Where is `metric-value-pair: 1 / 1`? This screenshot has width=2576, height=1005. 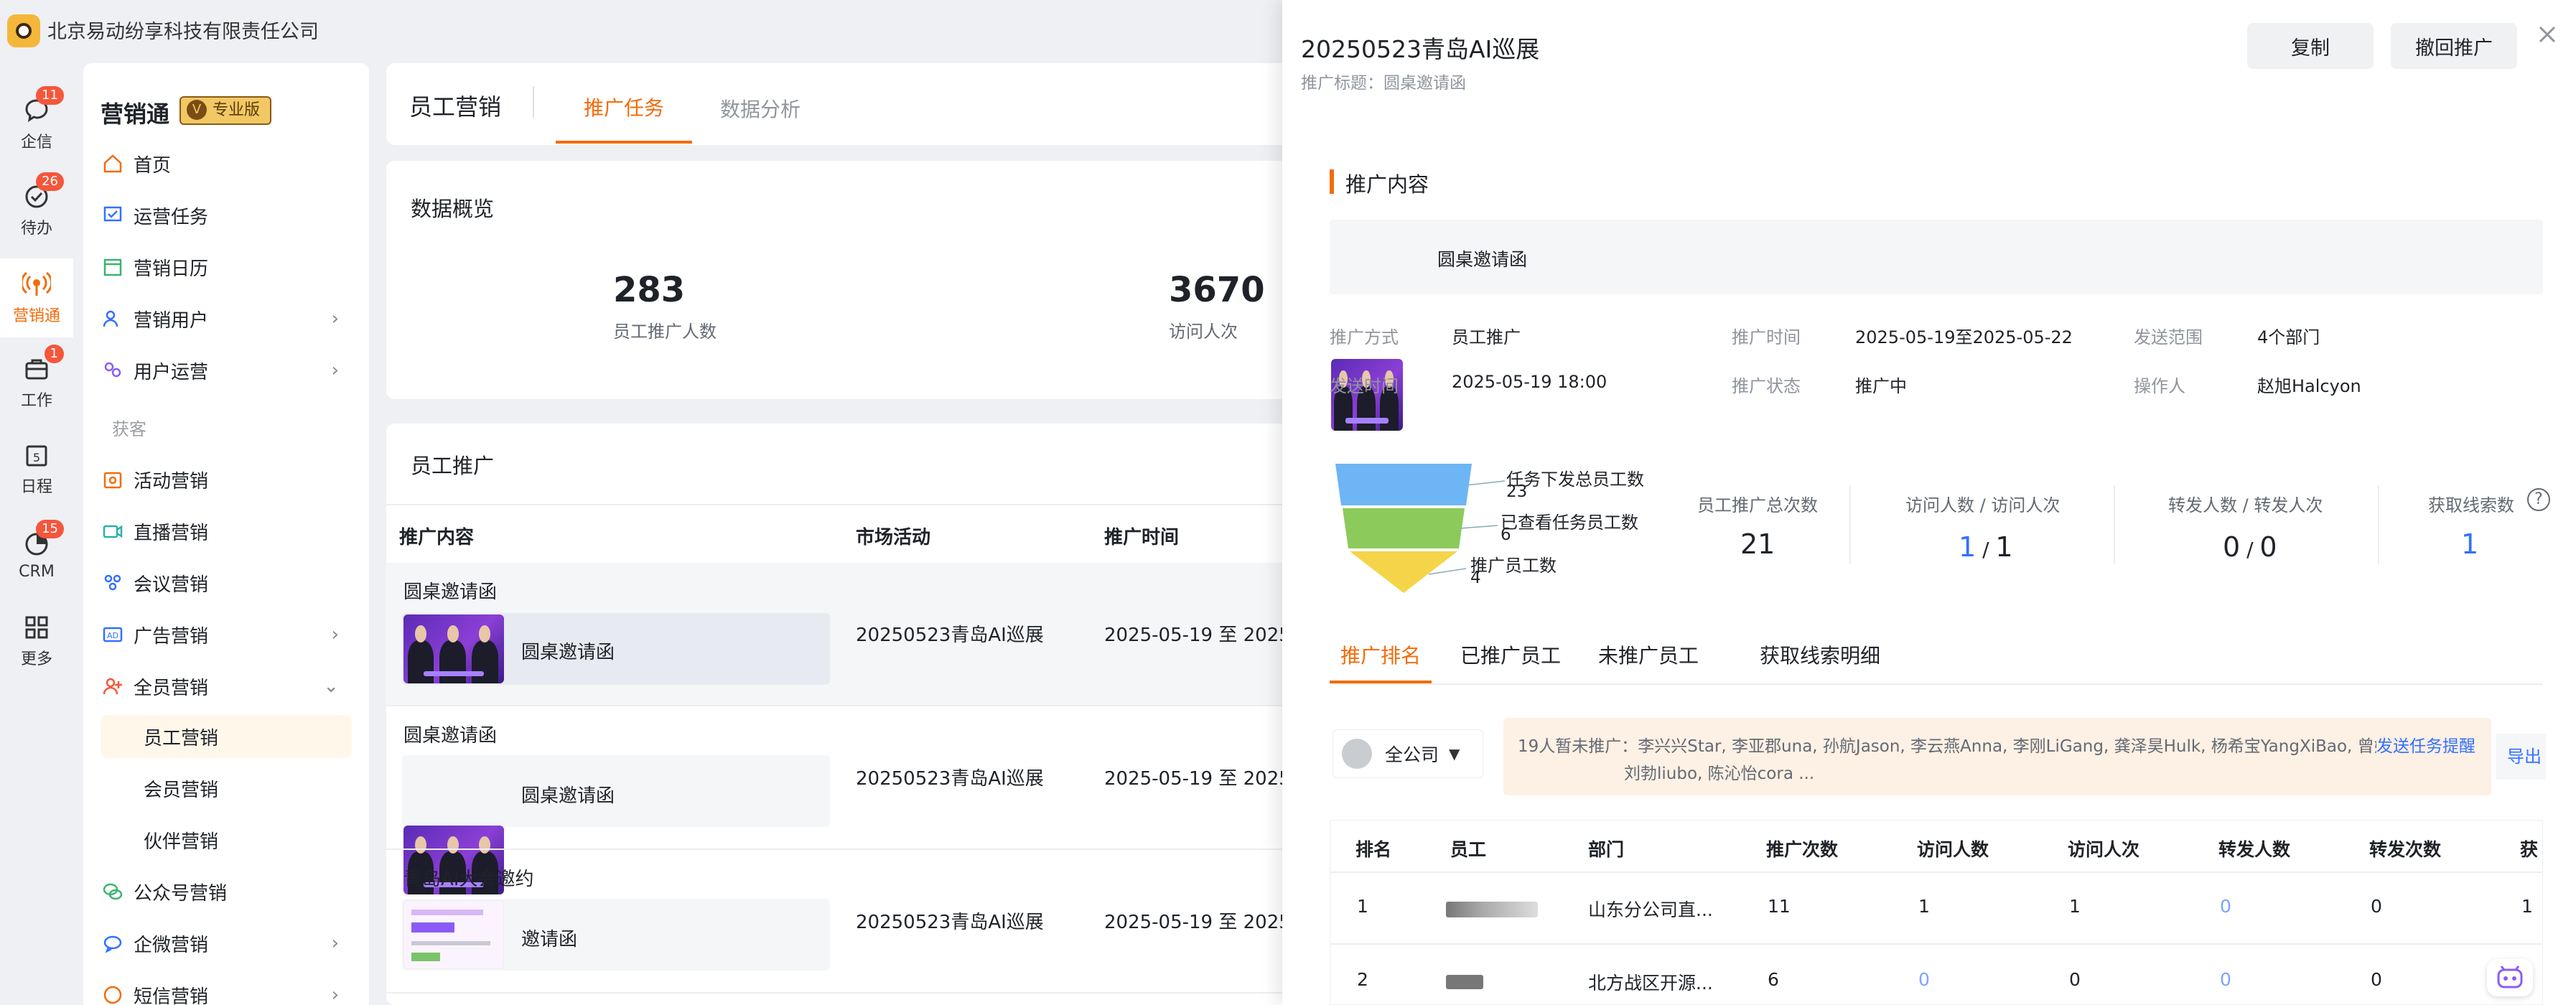
metric-value-pair: 1 / 1 is located at coordinates (1986, 547).